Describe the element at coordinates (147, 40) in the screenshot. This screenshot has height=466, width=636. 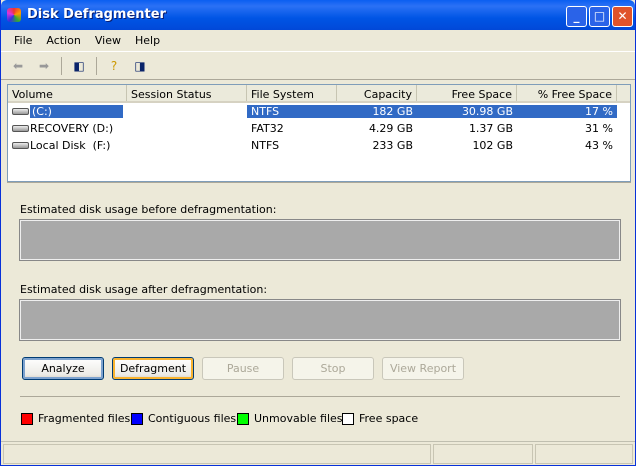
I see `menu-help: Help` at that location.